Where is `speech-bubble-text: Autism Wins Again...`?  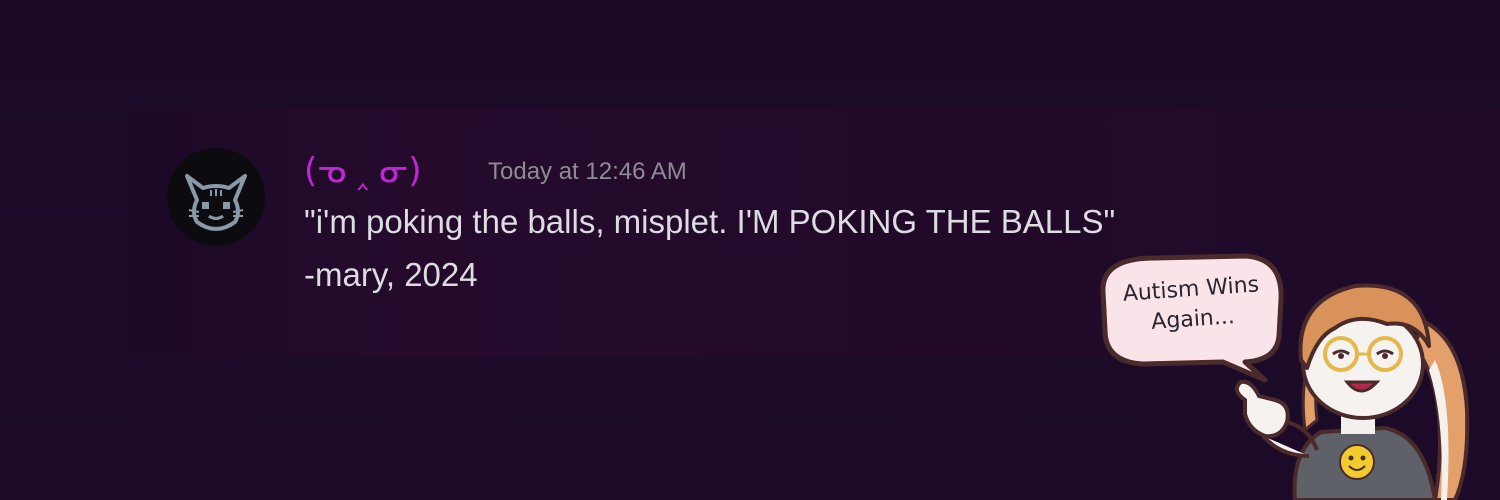
speech-bubble-text: Autism Wins Again... is located at coordinates (1192, 304).